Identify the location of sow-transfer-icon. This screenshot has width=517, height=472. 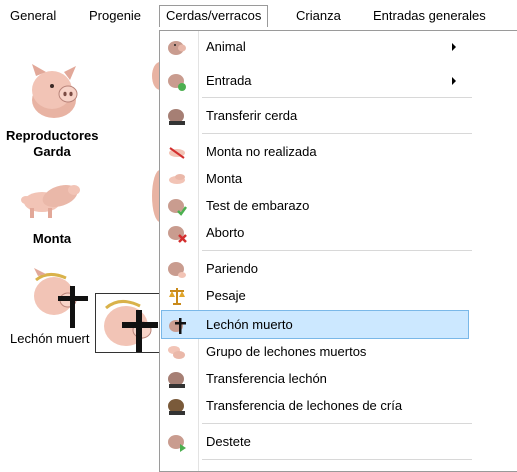
(176, 117).